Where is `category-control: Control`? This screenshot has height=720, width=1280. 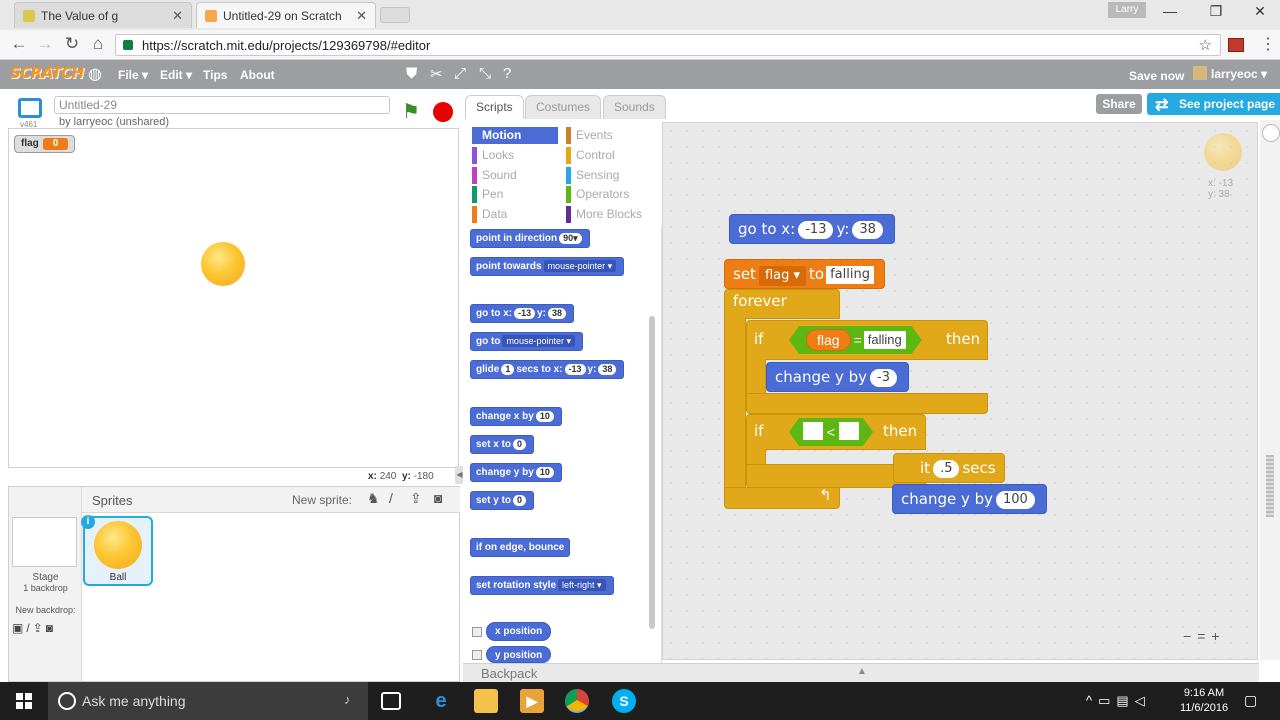 category-control: Control is located at coordinates (609, 155).